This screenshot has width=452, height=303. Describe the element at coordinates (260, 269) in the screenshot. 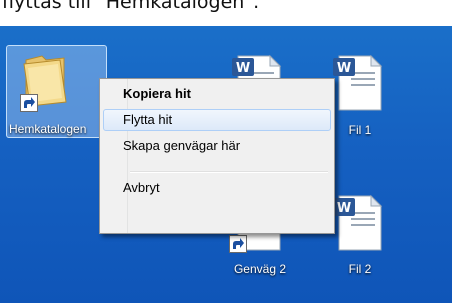

I see `desktop-icon-label: Genväg 2` at that location.